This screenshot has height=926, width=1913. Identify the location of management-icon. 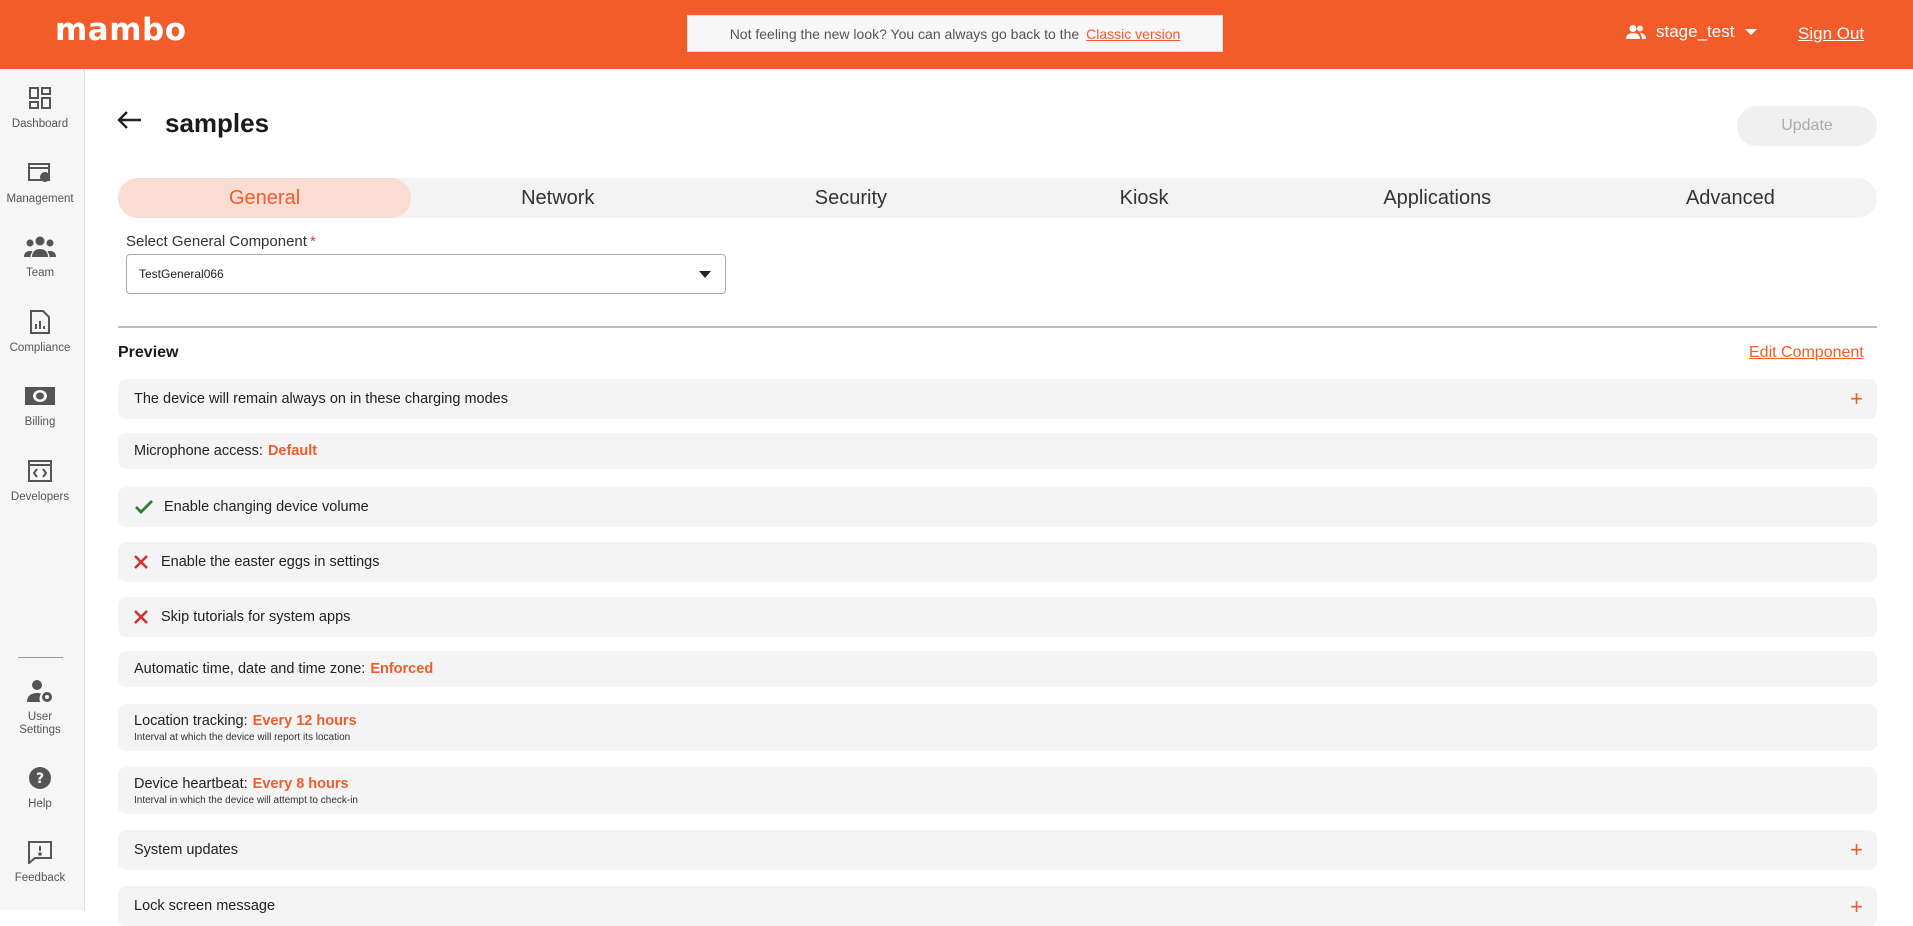
(39, 172).